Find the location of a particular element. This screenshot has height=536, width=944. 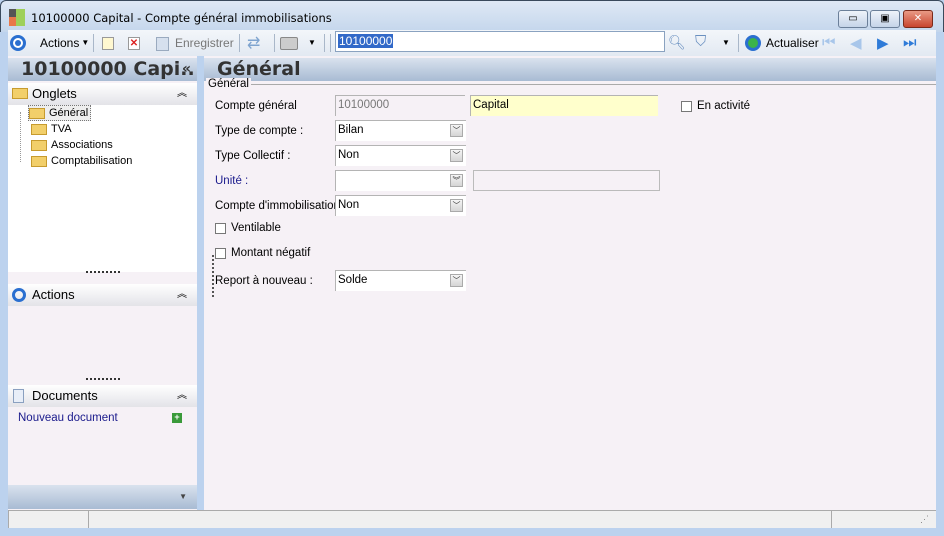

compte-general-field: 10100000 is located at coordinates (400, 105).